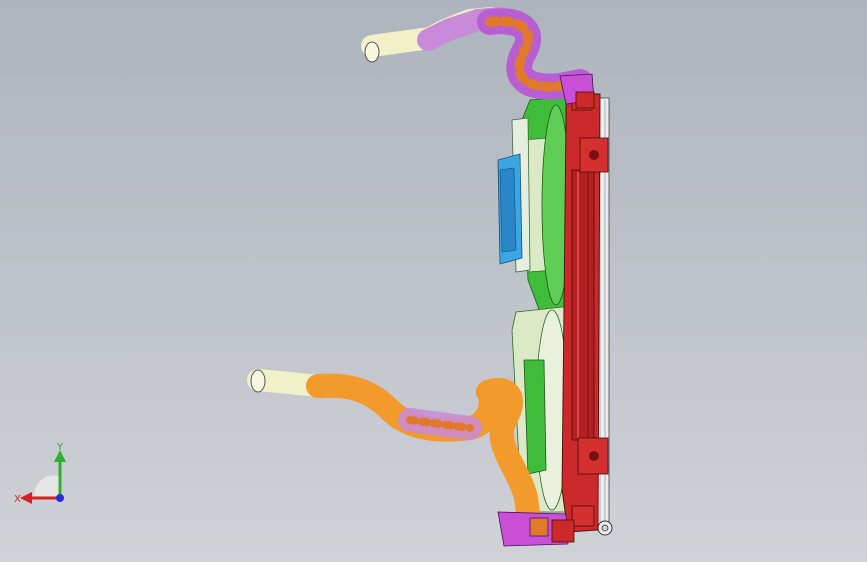 The width and height of the screenshot is (867, 562). What do you see at coordinates (510, 209) in the screenshot?
I see `fan-motor` at bounding box center [510, 209].